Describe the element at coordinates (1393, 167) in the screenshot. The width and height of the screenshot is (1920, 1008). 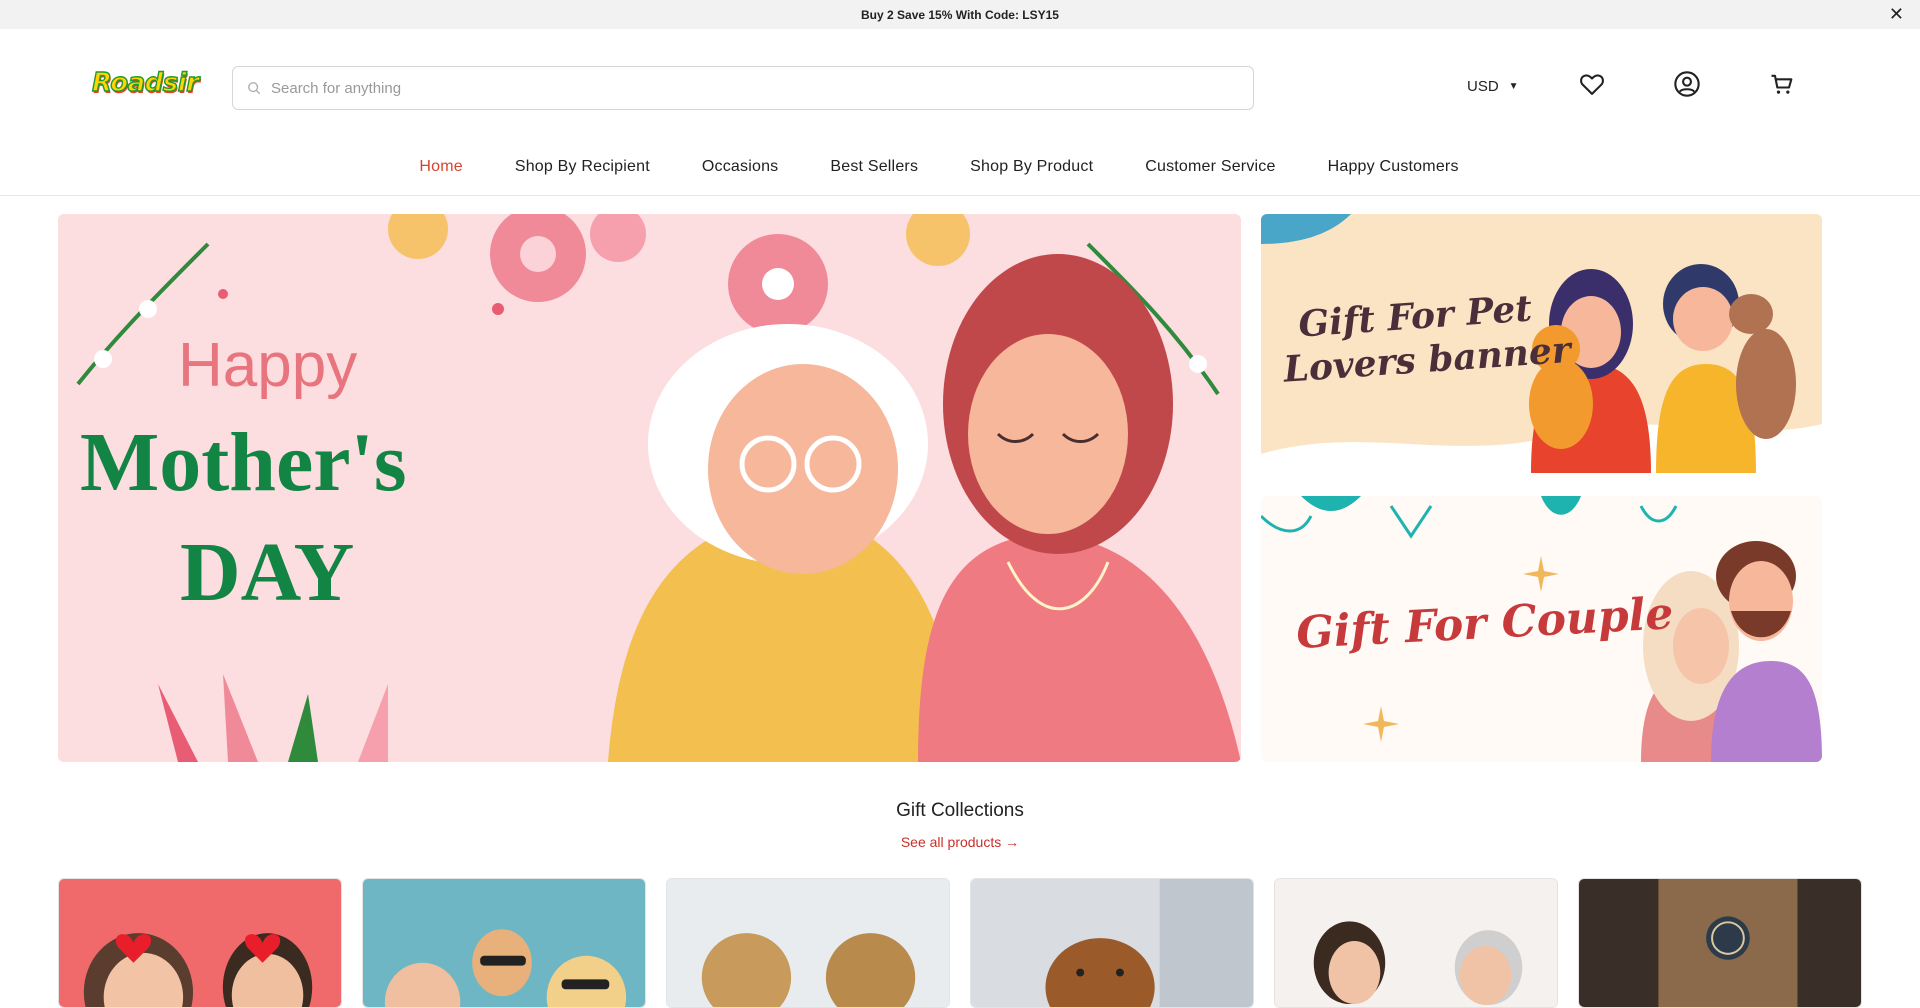
I see `nav-item-happy-customers: Happy Customers` at that location.